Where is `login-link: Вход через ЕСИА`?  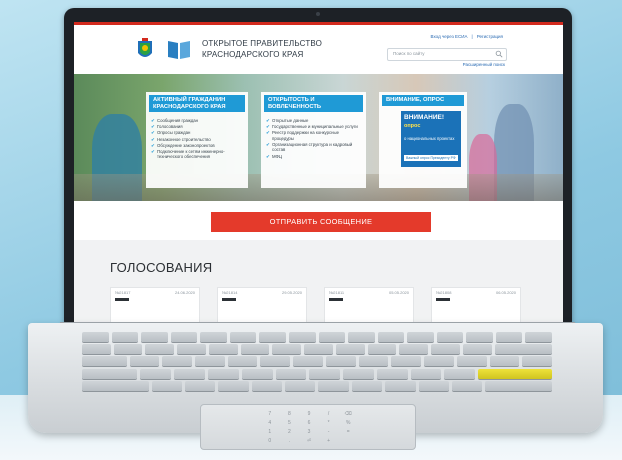 login-link: Вход через ЕСИА is located at coordinates (449, 36).